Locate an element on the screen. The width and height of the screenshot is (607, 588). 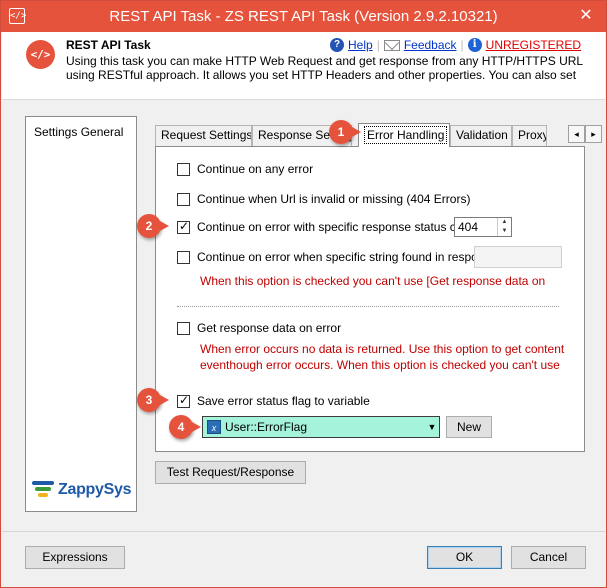
continue-any-error-option: Continue on any error is located at coordinates (245, 169).